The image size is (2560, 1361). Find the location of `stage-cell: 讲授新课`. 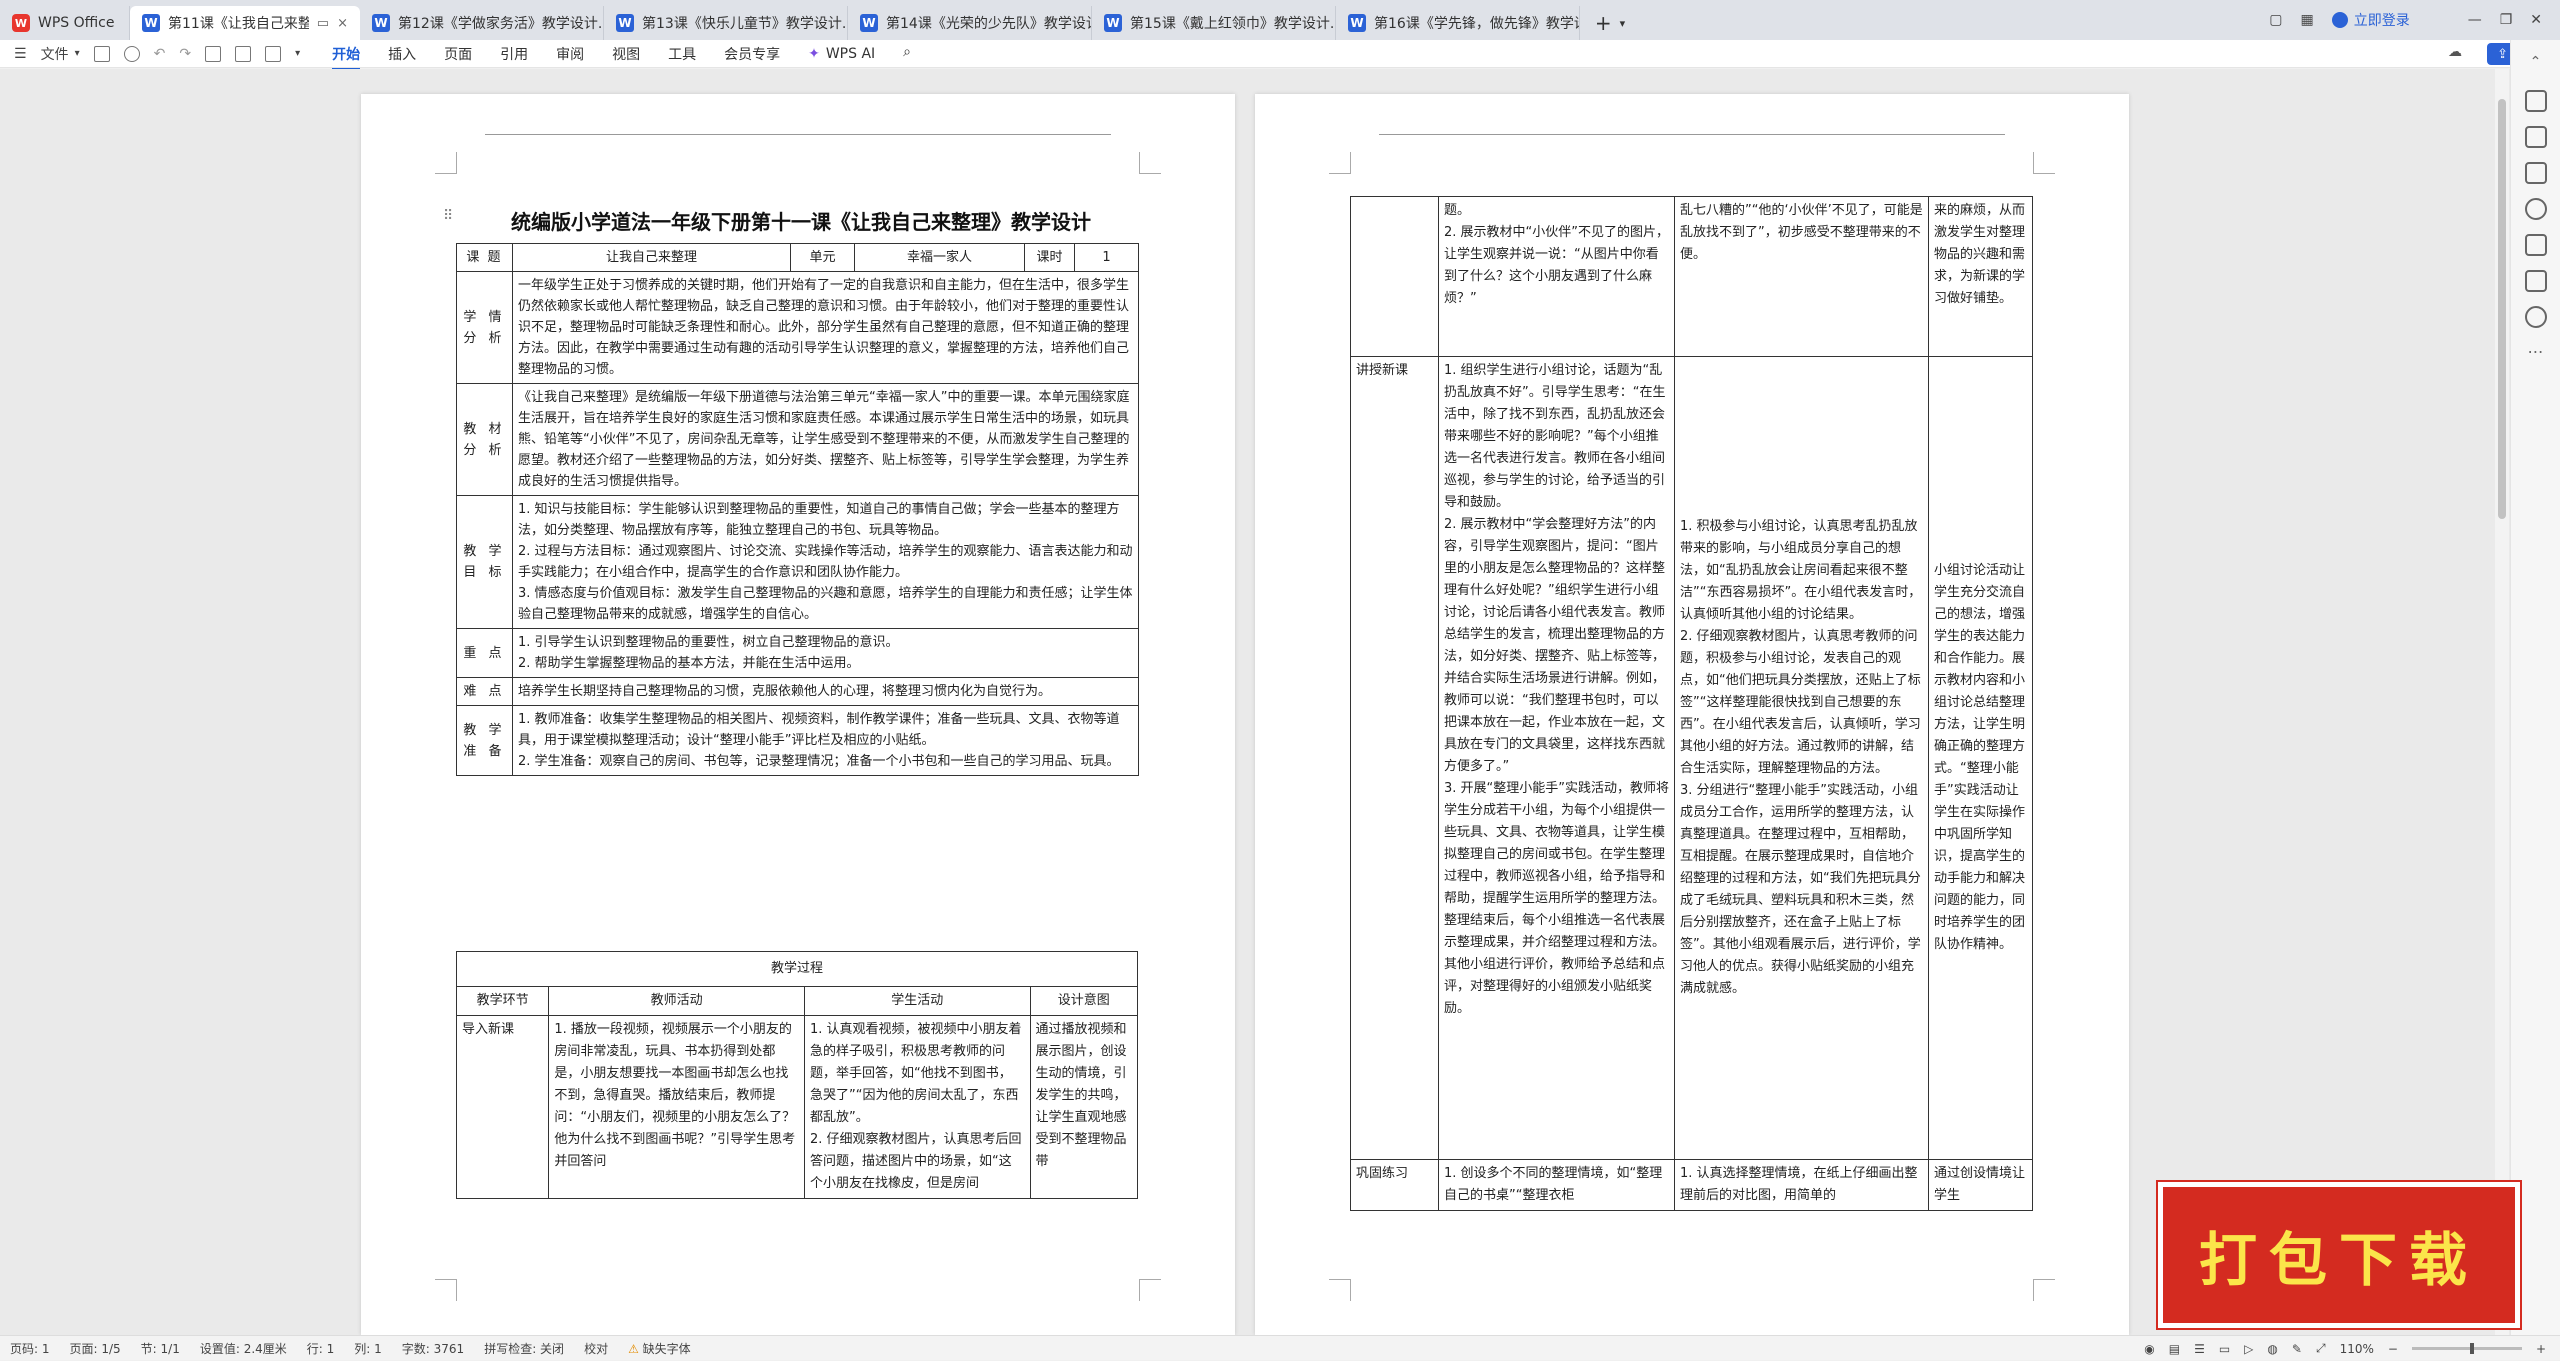

stage-cell: 讲授新课 is located at coordinates (1394, 758).